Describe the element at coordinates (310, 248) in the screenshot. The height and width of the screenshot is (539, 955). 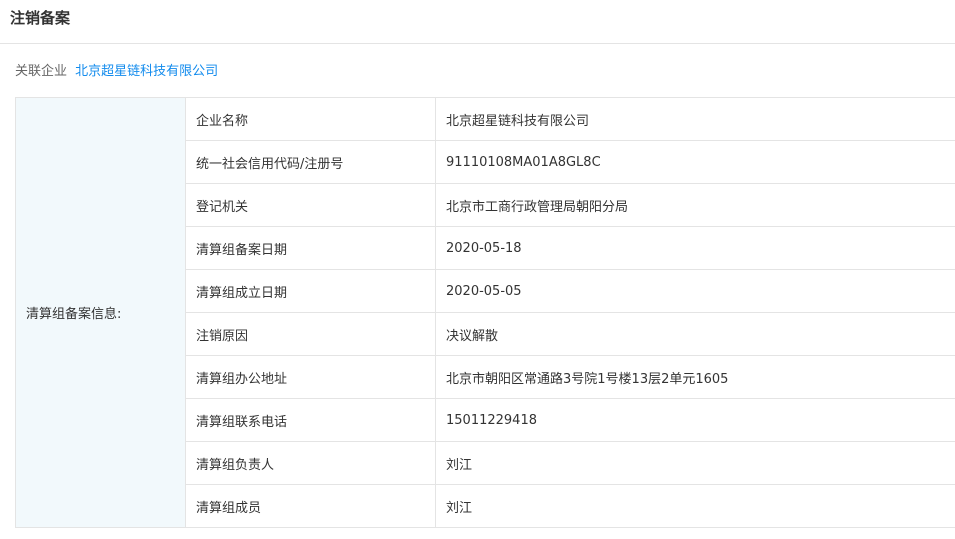
I see `field-label: 清算组备案日期` at that location.